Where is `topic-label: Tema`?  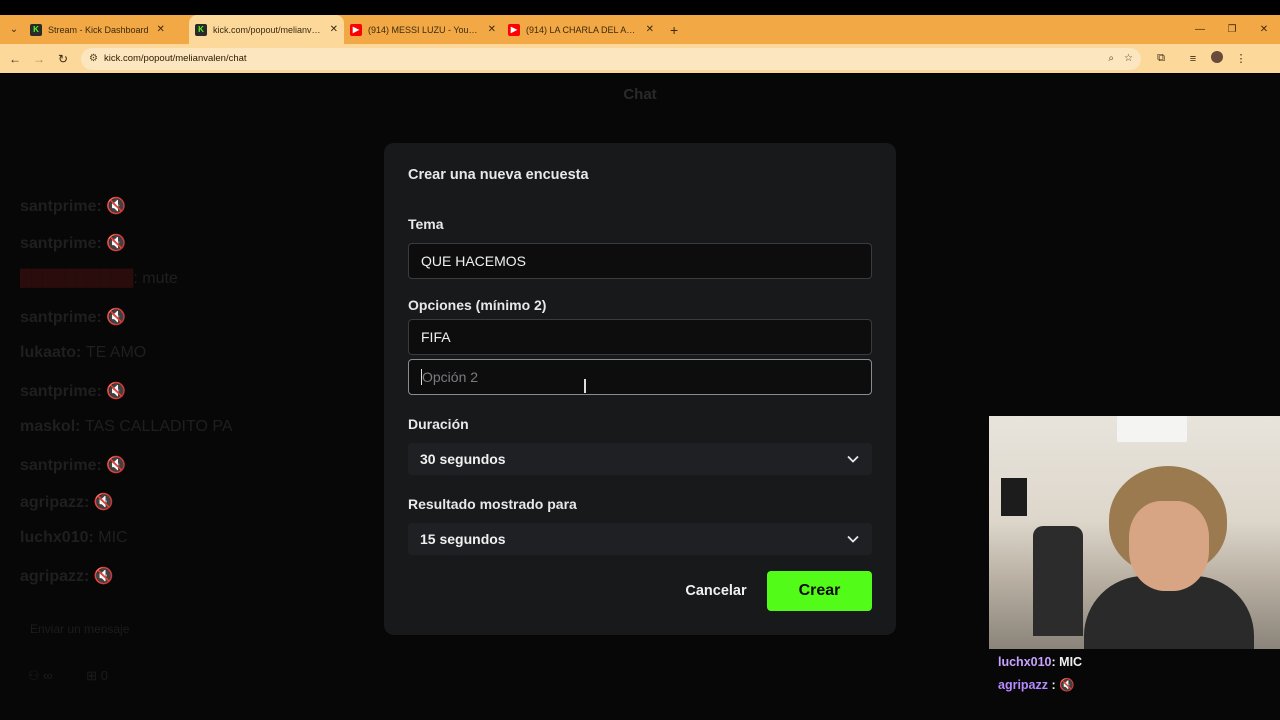 topic-label: Tema is located at coordinates (426, 224).